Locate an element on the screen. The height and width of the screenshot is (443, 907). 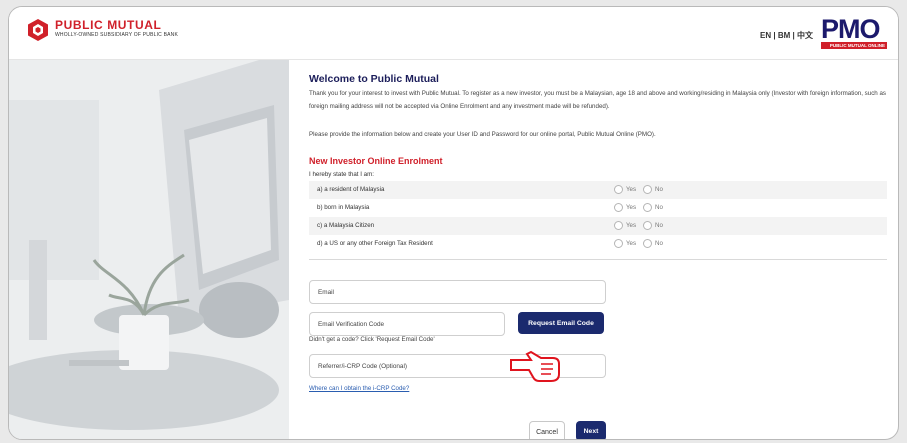
question-row-born: b) born in Malaysia Yes No is located at coordinates (598, 208).